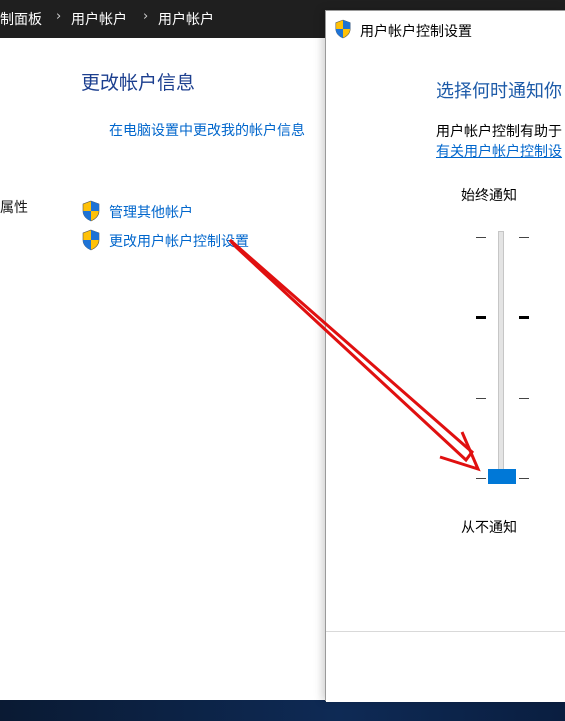  Describe the element at coordinates (343, 29) in the screenshot. I see `uac-shield-icon` at that location.